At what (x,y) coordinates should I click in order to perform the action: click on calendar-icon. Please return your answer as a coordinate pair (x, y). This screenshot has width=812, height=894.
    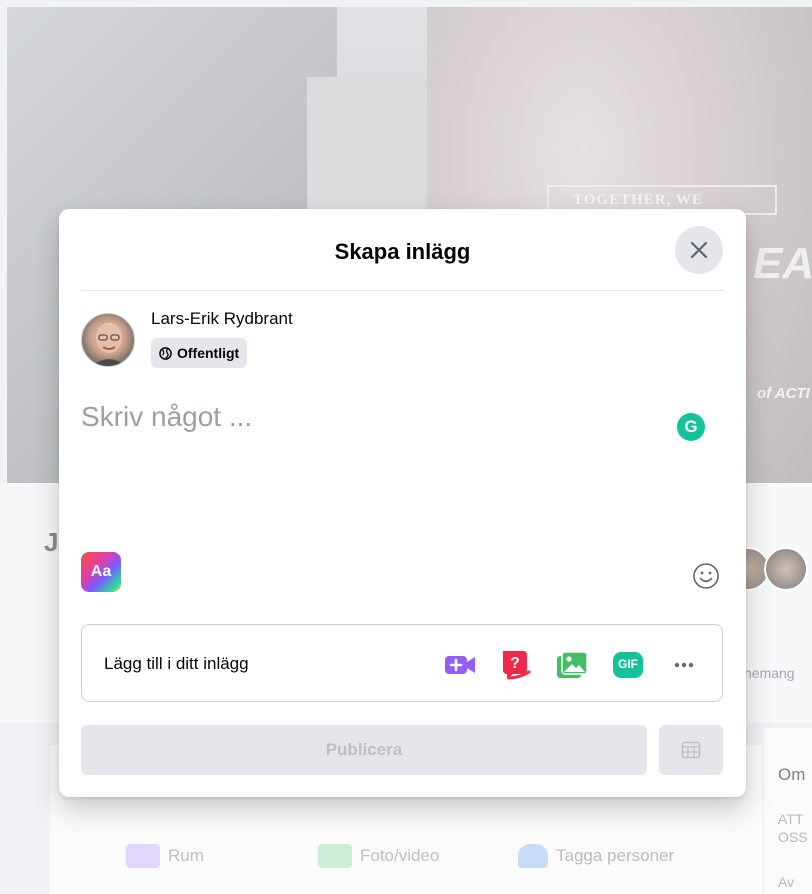
    Looking at the image, I should click on (691, 750).